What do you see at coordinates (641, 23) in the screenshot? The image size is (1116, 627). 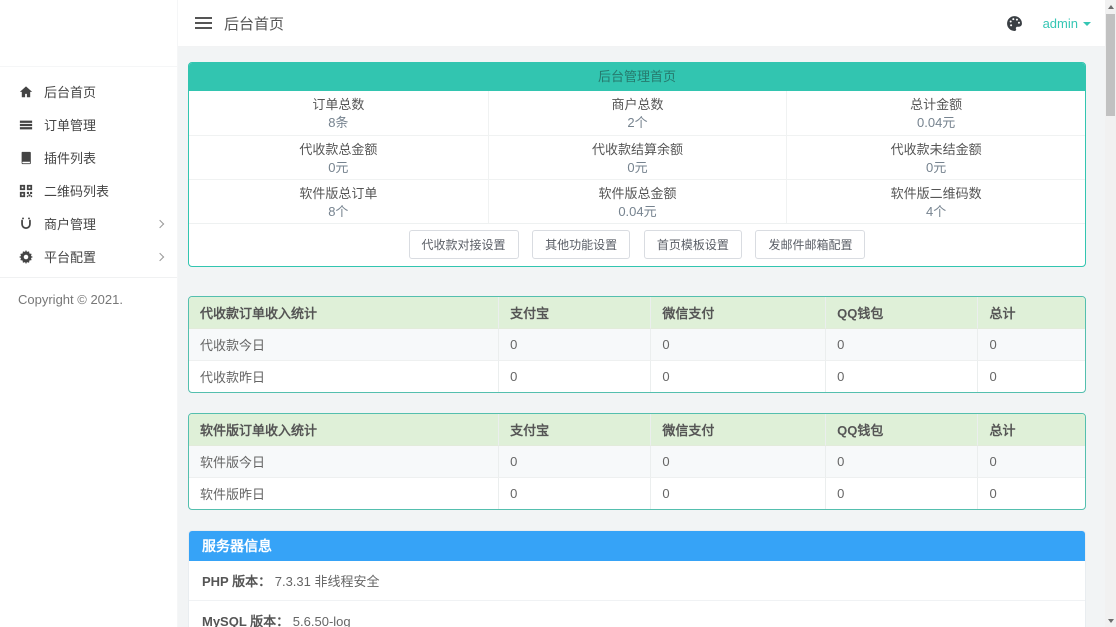 I see `topbar: 后台首页 admin` at bounding box center [641, 23].